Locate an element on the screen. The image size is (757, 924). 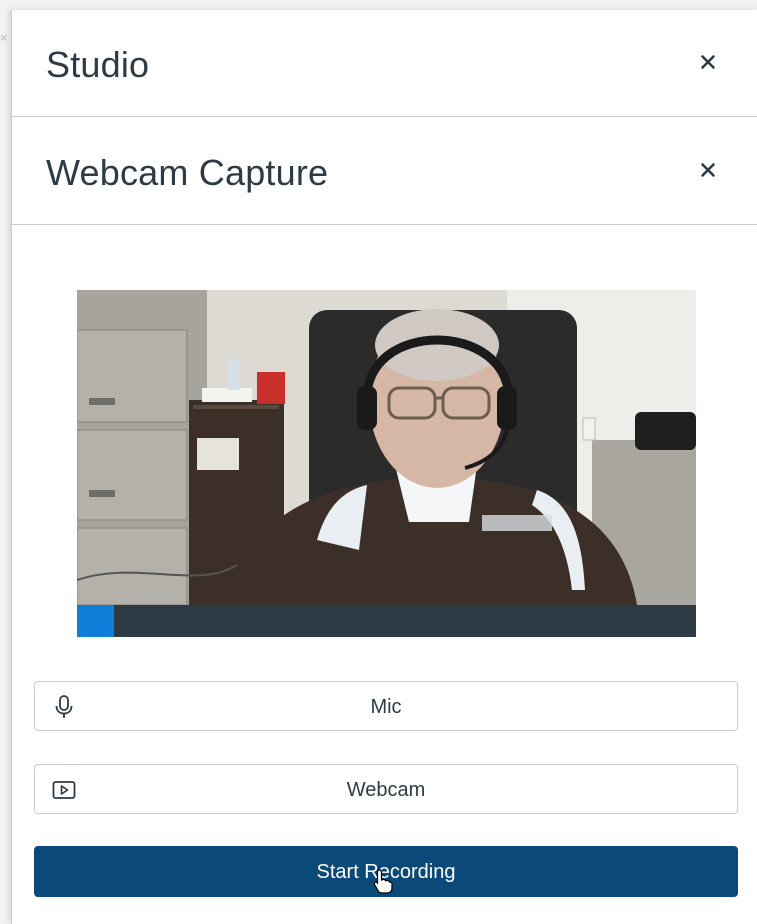
audio-level-fill is located at coordinates (96, 621).